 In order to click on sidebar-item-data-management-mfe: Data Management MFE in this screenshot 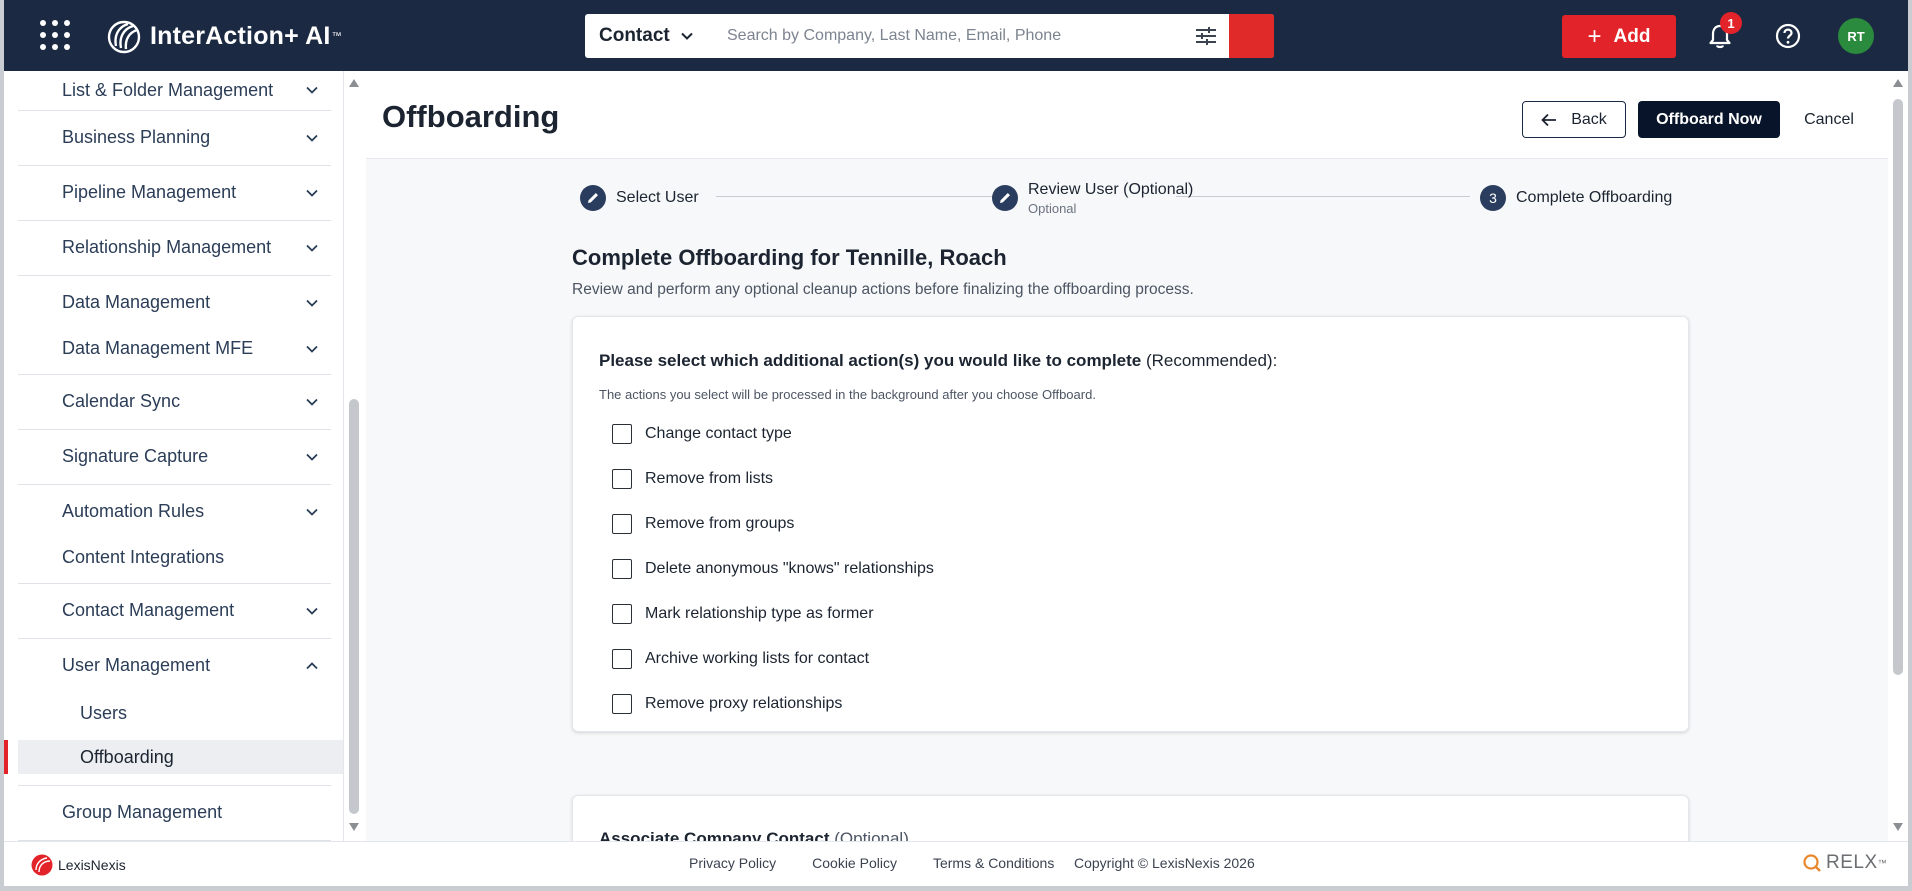, I will do `click(174, 348)`.